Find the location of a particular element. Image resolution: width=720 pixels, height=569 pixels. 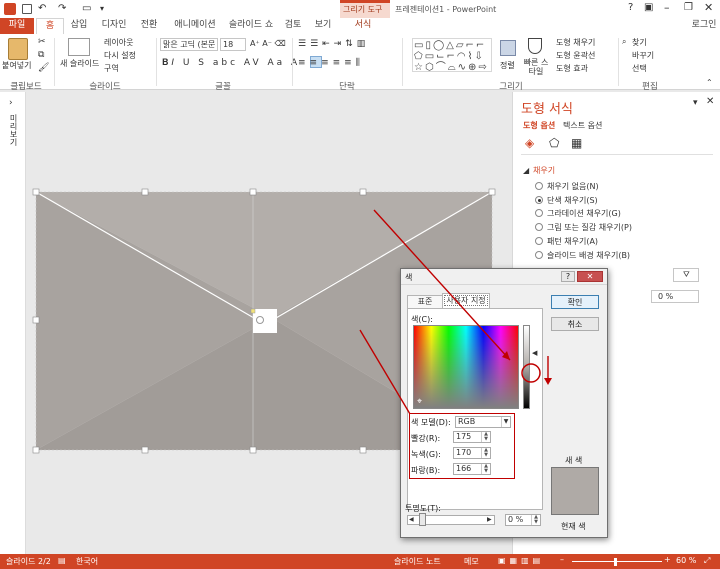

tab-custom: 사용자 지정 is located at coordinates (466, 300).